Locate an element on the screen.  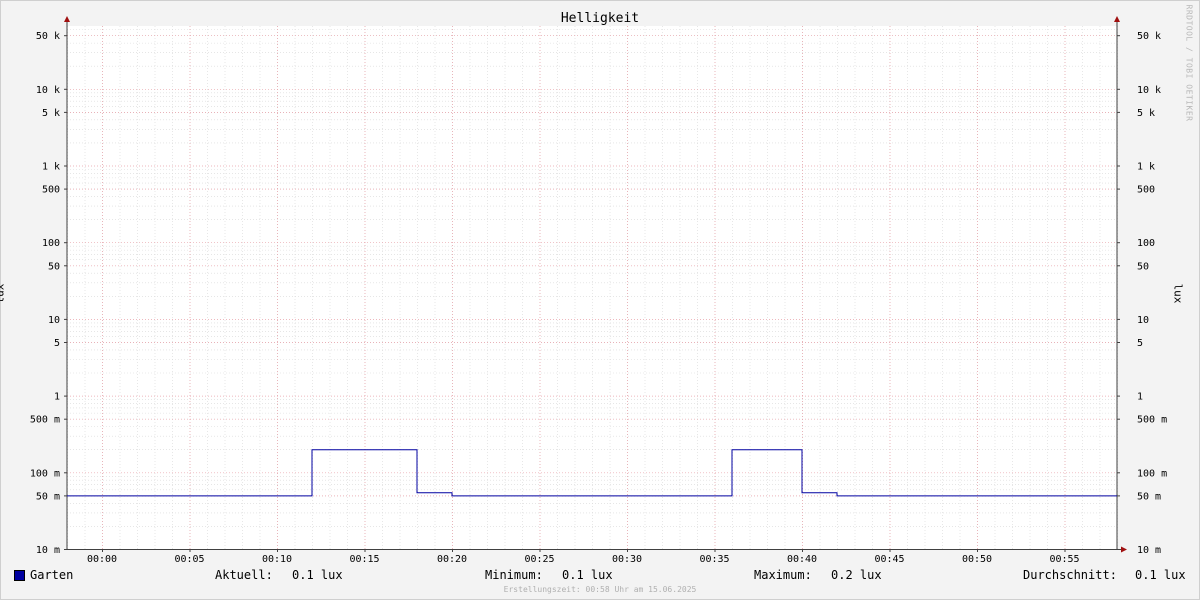
x-tick-label: 00:15 is located at coordinates (364, 559).